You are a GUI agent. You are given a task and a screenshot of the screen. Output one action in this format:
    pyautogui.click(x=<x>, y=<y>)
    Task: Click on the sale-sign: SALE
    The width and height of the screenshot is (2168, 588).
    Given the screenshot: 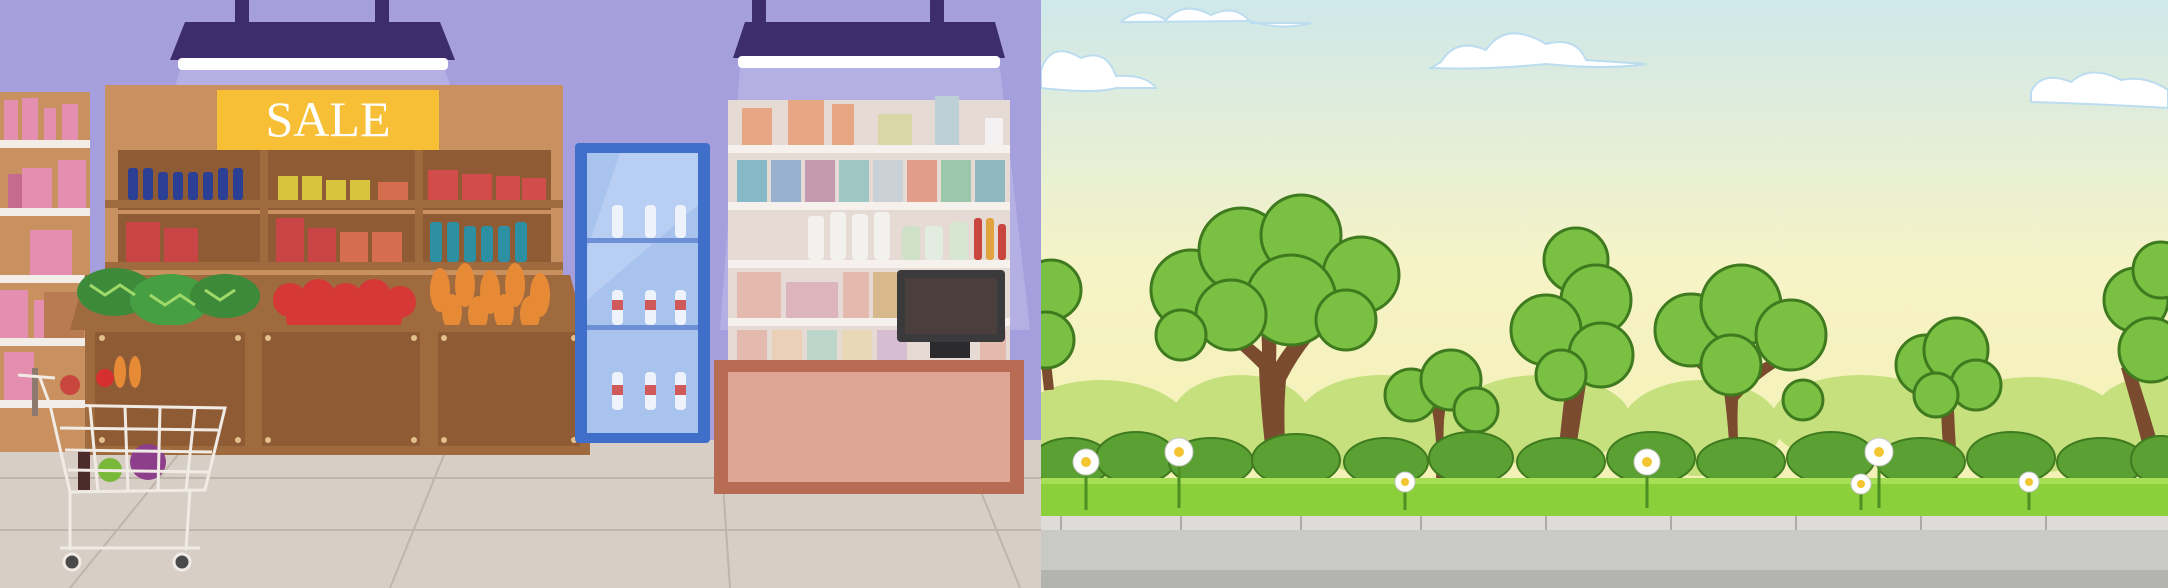 What is the action you would take?
    pyautogui.click(x=328, y=120)
    